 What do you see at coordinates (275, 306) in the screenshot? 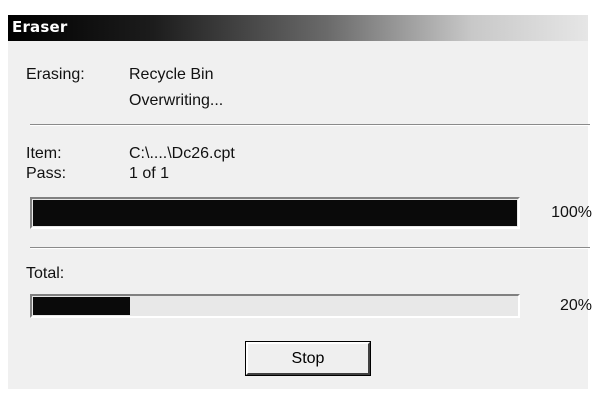
I see `total-progress-bar` at bounding box center [275, 306].